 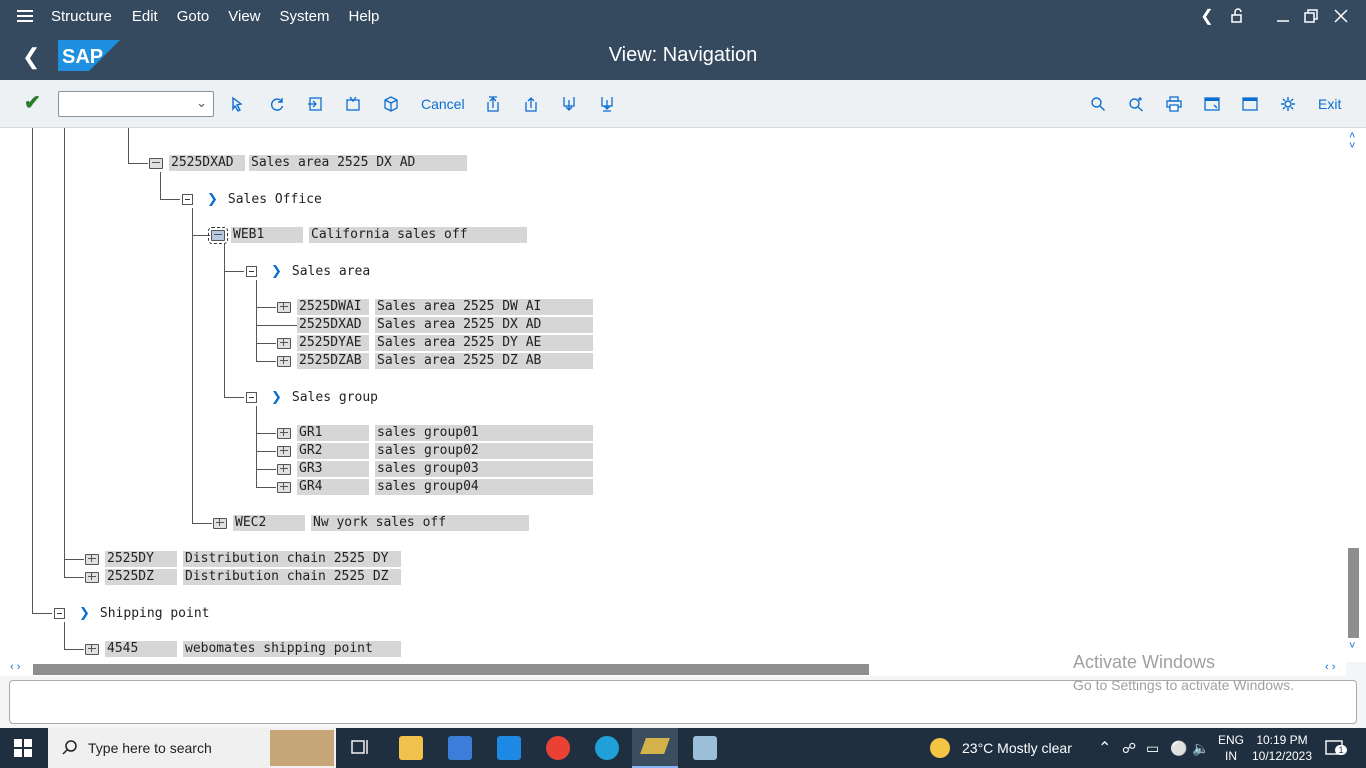 What do you see at coordinates (1231, 748) in the screenshot?
I see `language-indicator: ENG IN` at bounding box center [1231, 748].